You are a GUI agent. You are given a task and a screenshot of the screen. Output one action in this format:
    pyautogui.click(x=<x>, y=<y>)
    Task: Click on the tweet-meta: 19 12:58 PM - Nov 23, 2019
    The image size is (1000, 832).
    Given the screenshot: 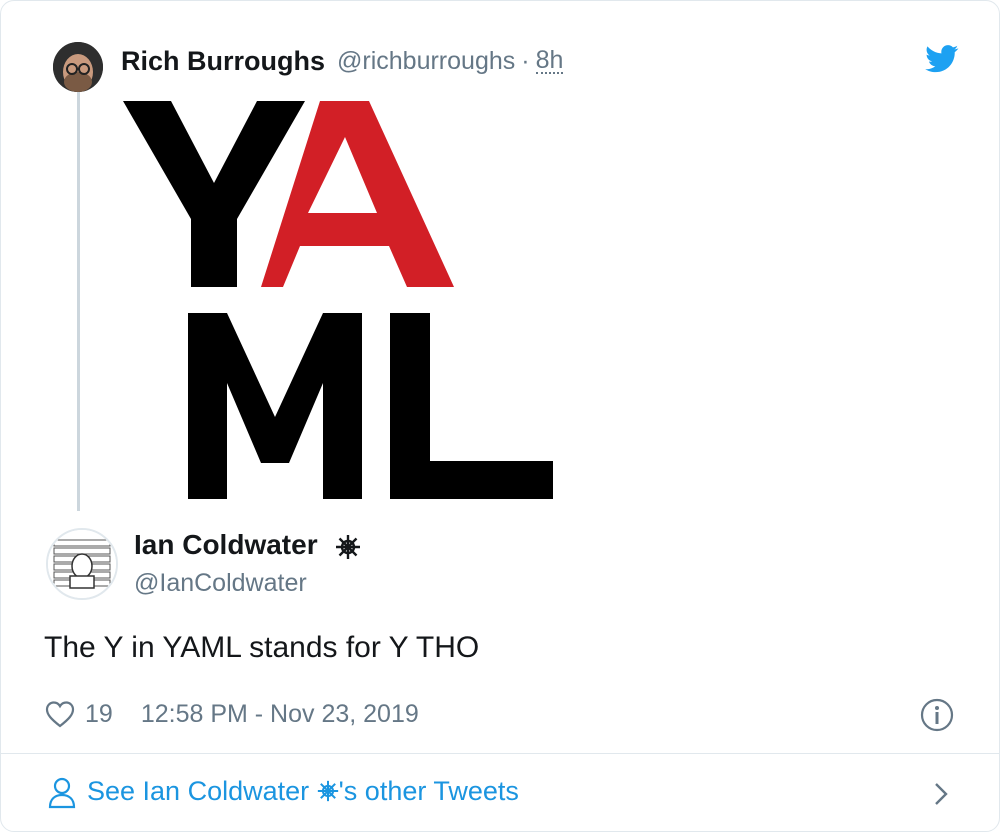 What is the action you would take?
    pyautogui.click(x=232, y=714)
    